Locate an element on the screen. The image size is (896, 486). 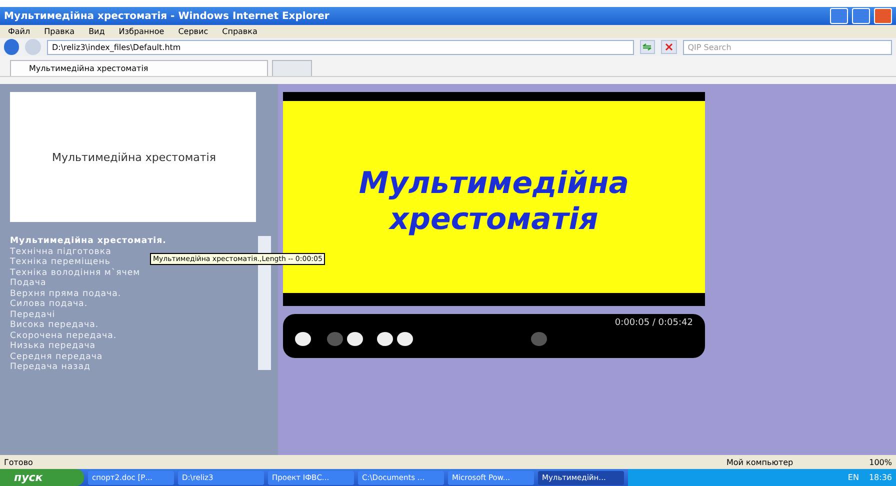
video-title: Мультимедійна хрестоматія is located at coordinates (494, 202).